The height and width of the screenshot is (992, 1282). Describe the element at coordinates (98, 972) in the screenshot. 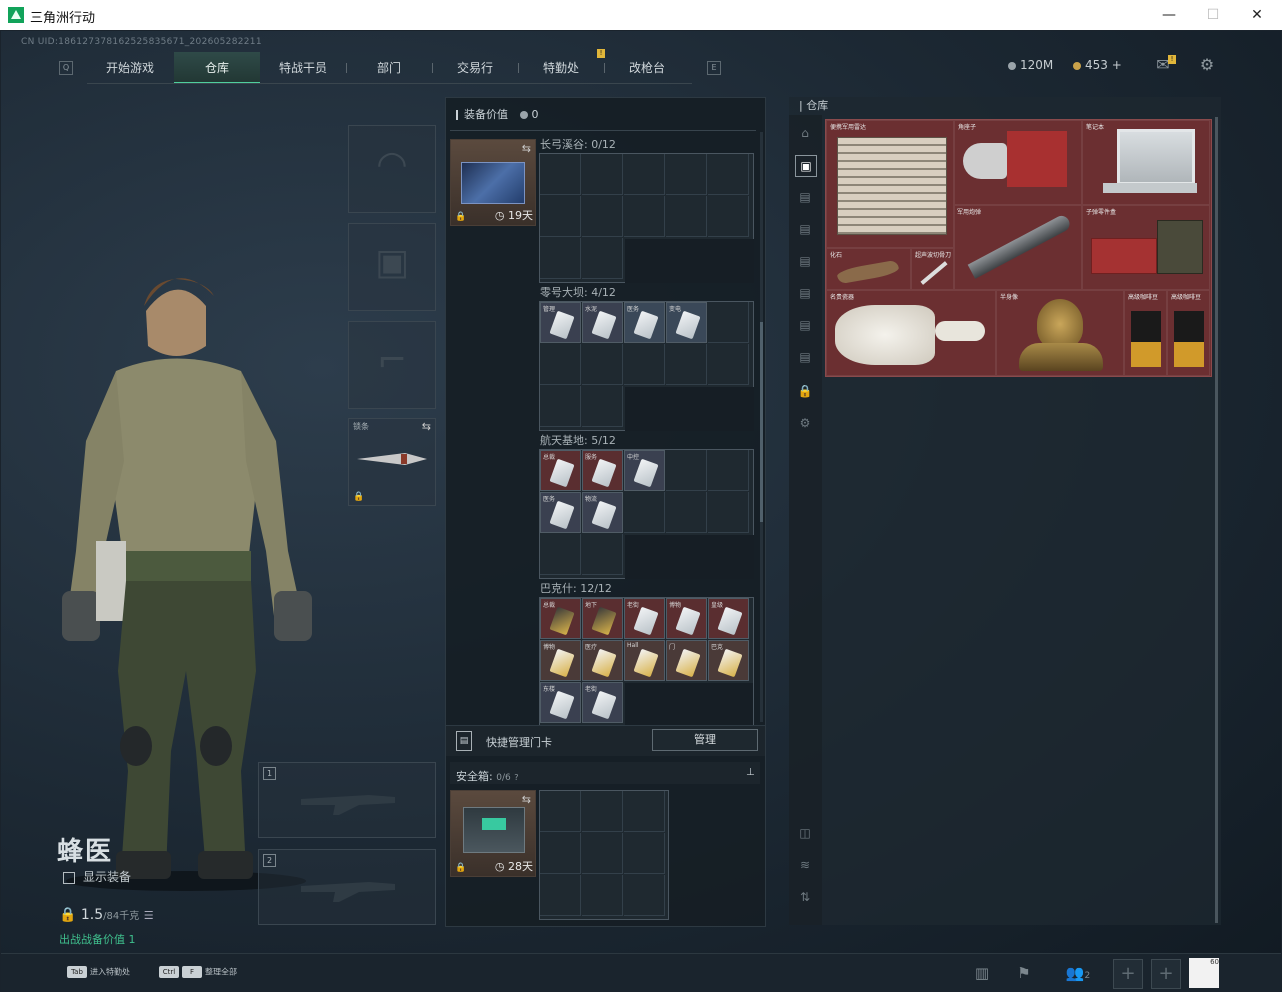

I see `hint-special-ops: Tab 进入特勤处` at that location.